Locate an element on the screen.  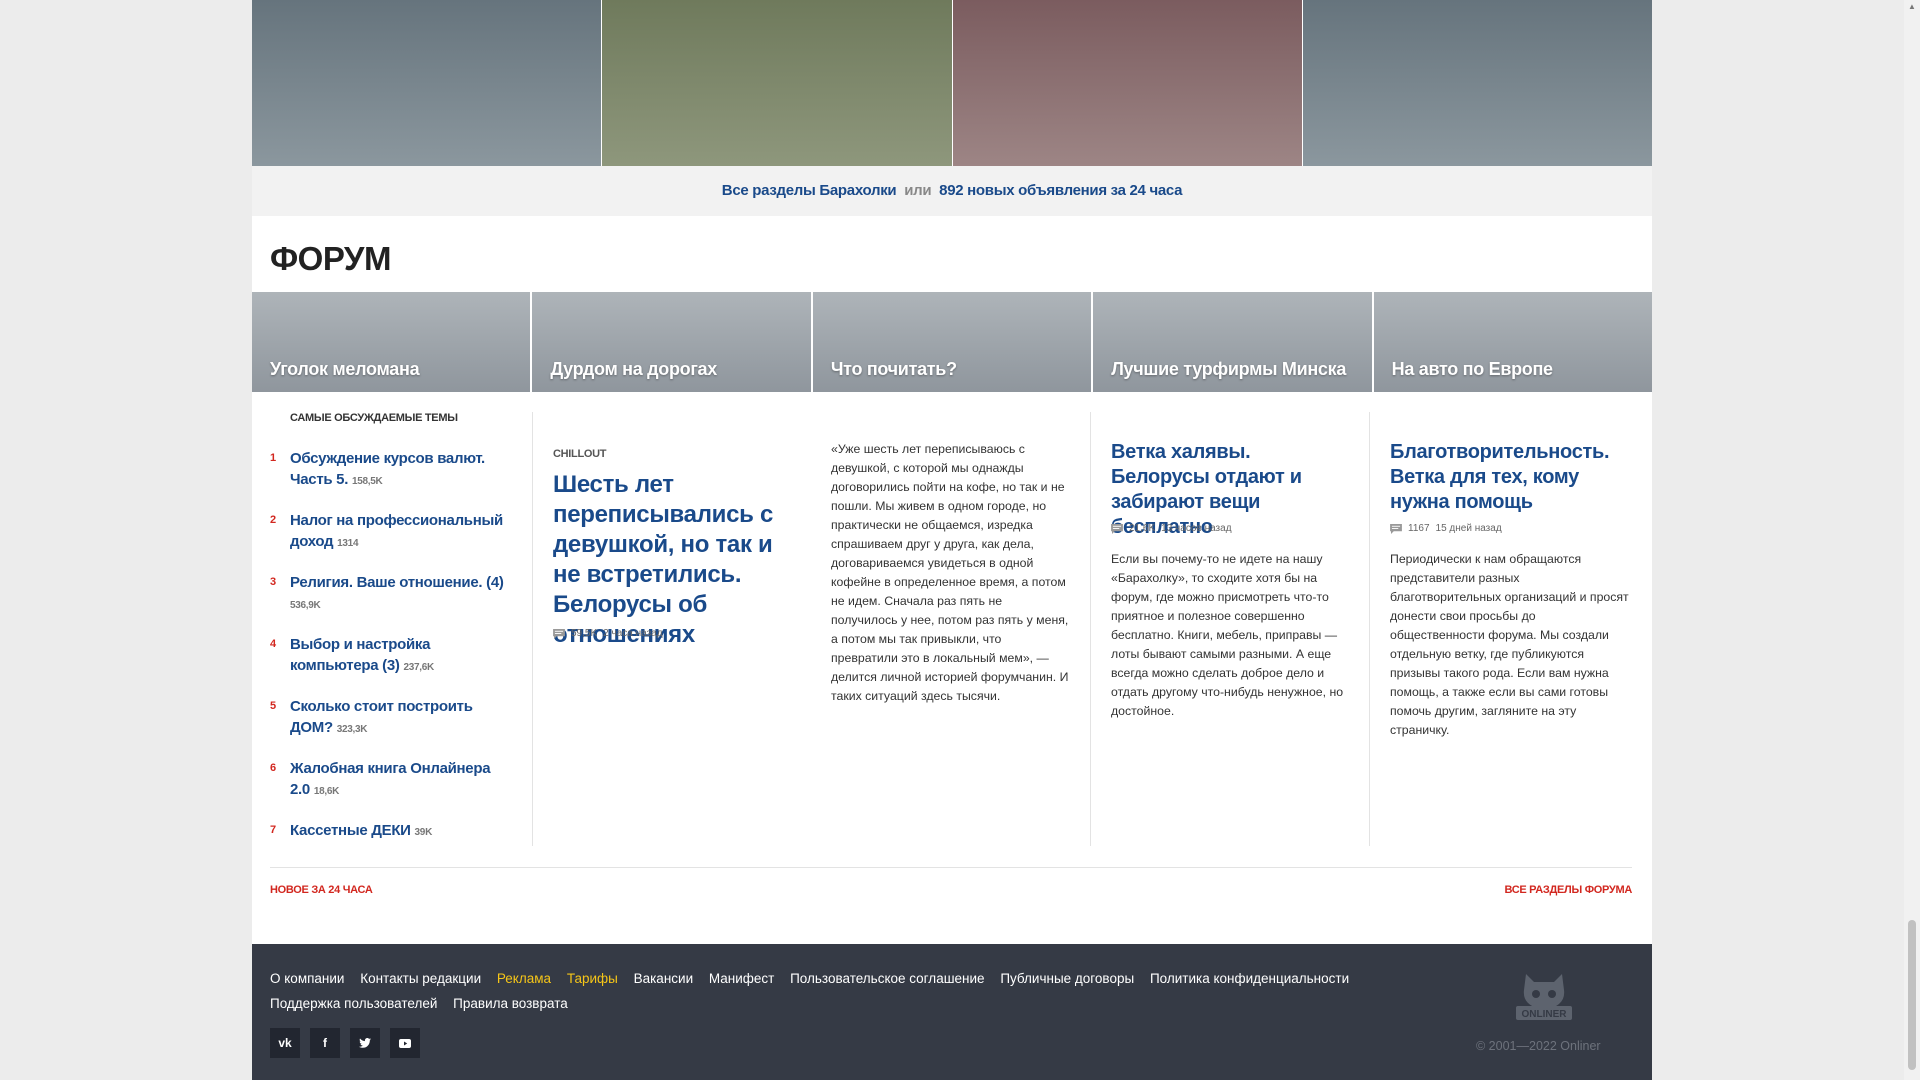
social-links: vk f is located at coordinates (345, 1043).